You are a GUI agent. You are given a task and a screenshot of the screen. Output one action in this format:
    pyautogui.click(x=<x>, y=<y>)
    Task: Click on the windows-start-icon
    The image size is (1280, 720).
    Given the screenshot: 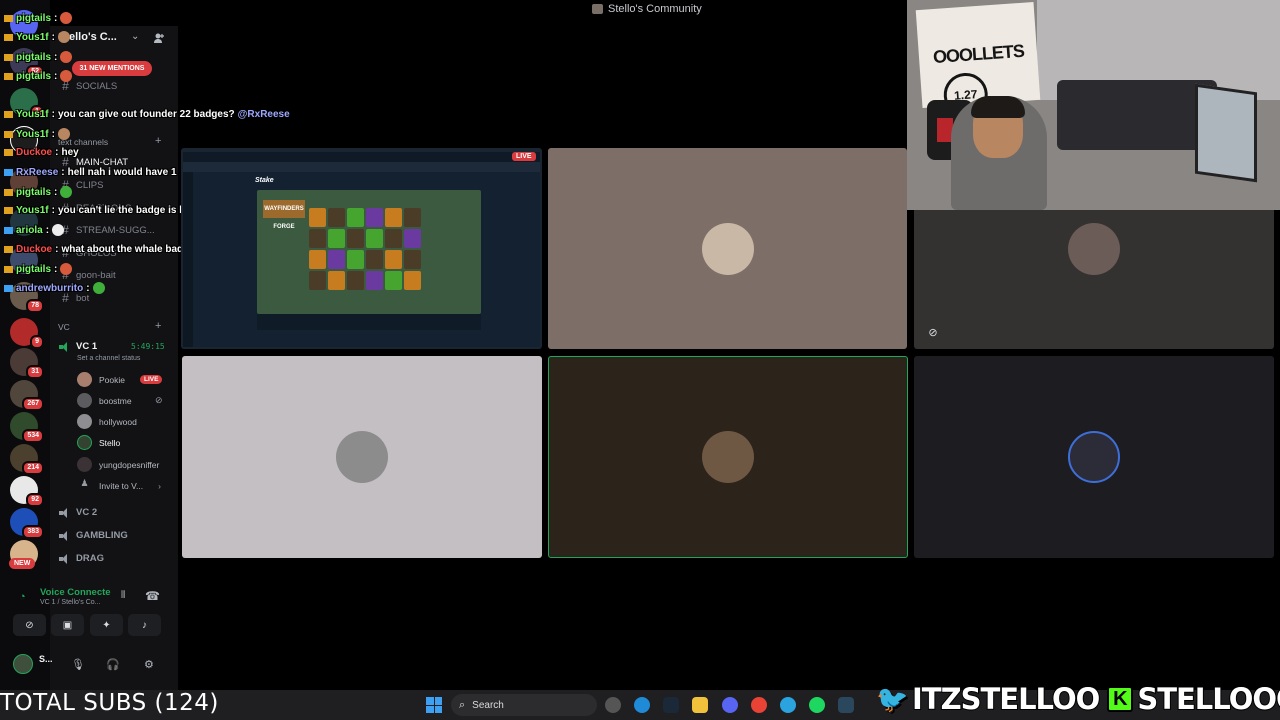 What is the action you would take?
    pyautogui.click(x=434, y=705)
    